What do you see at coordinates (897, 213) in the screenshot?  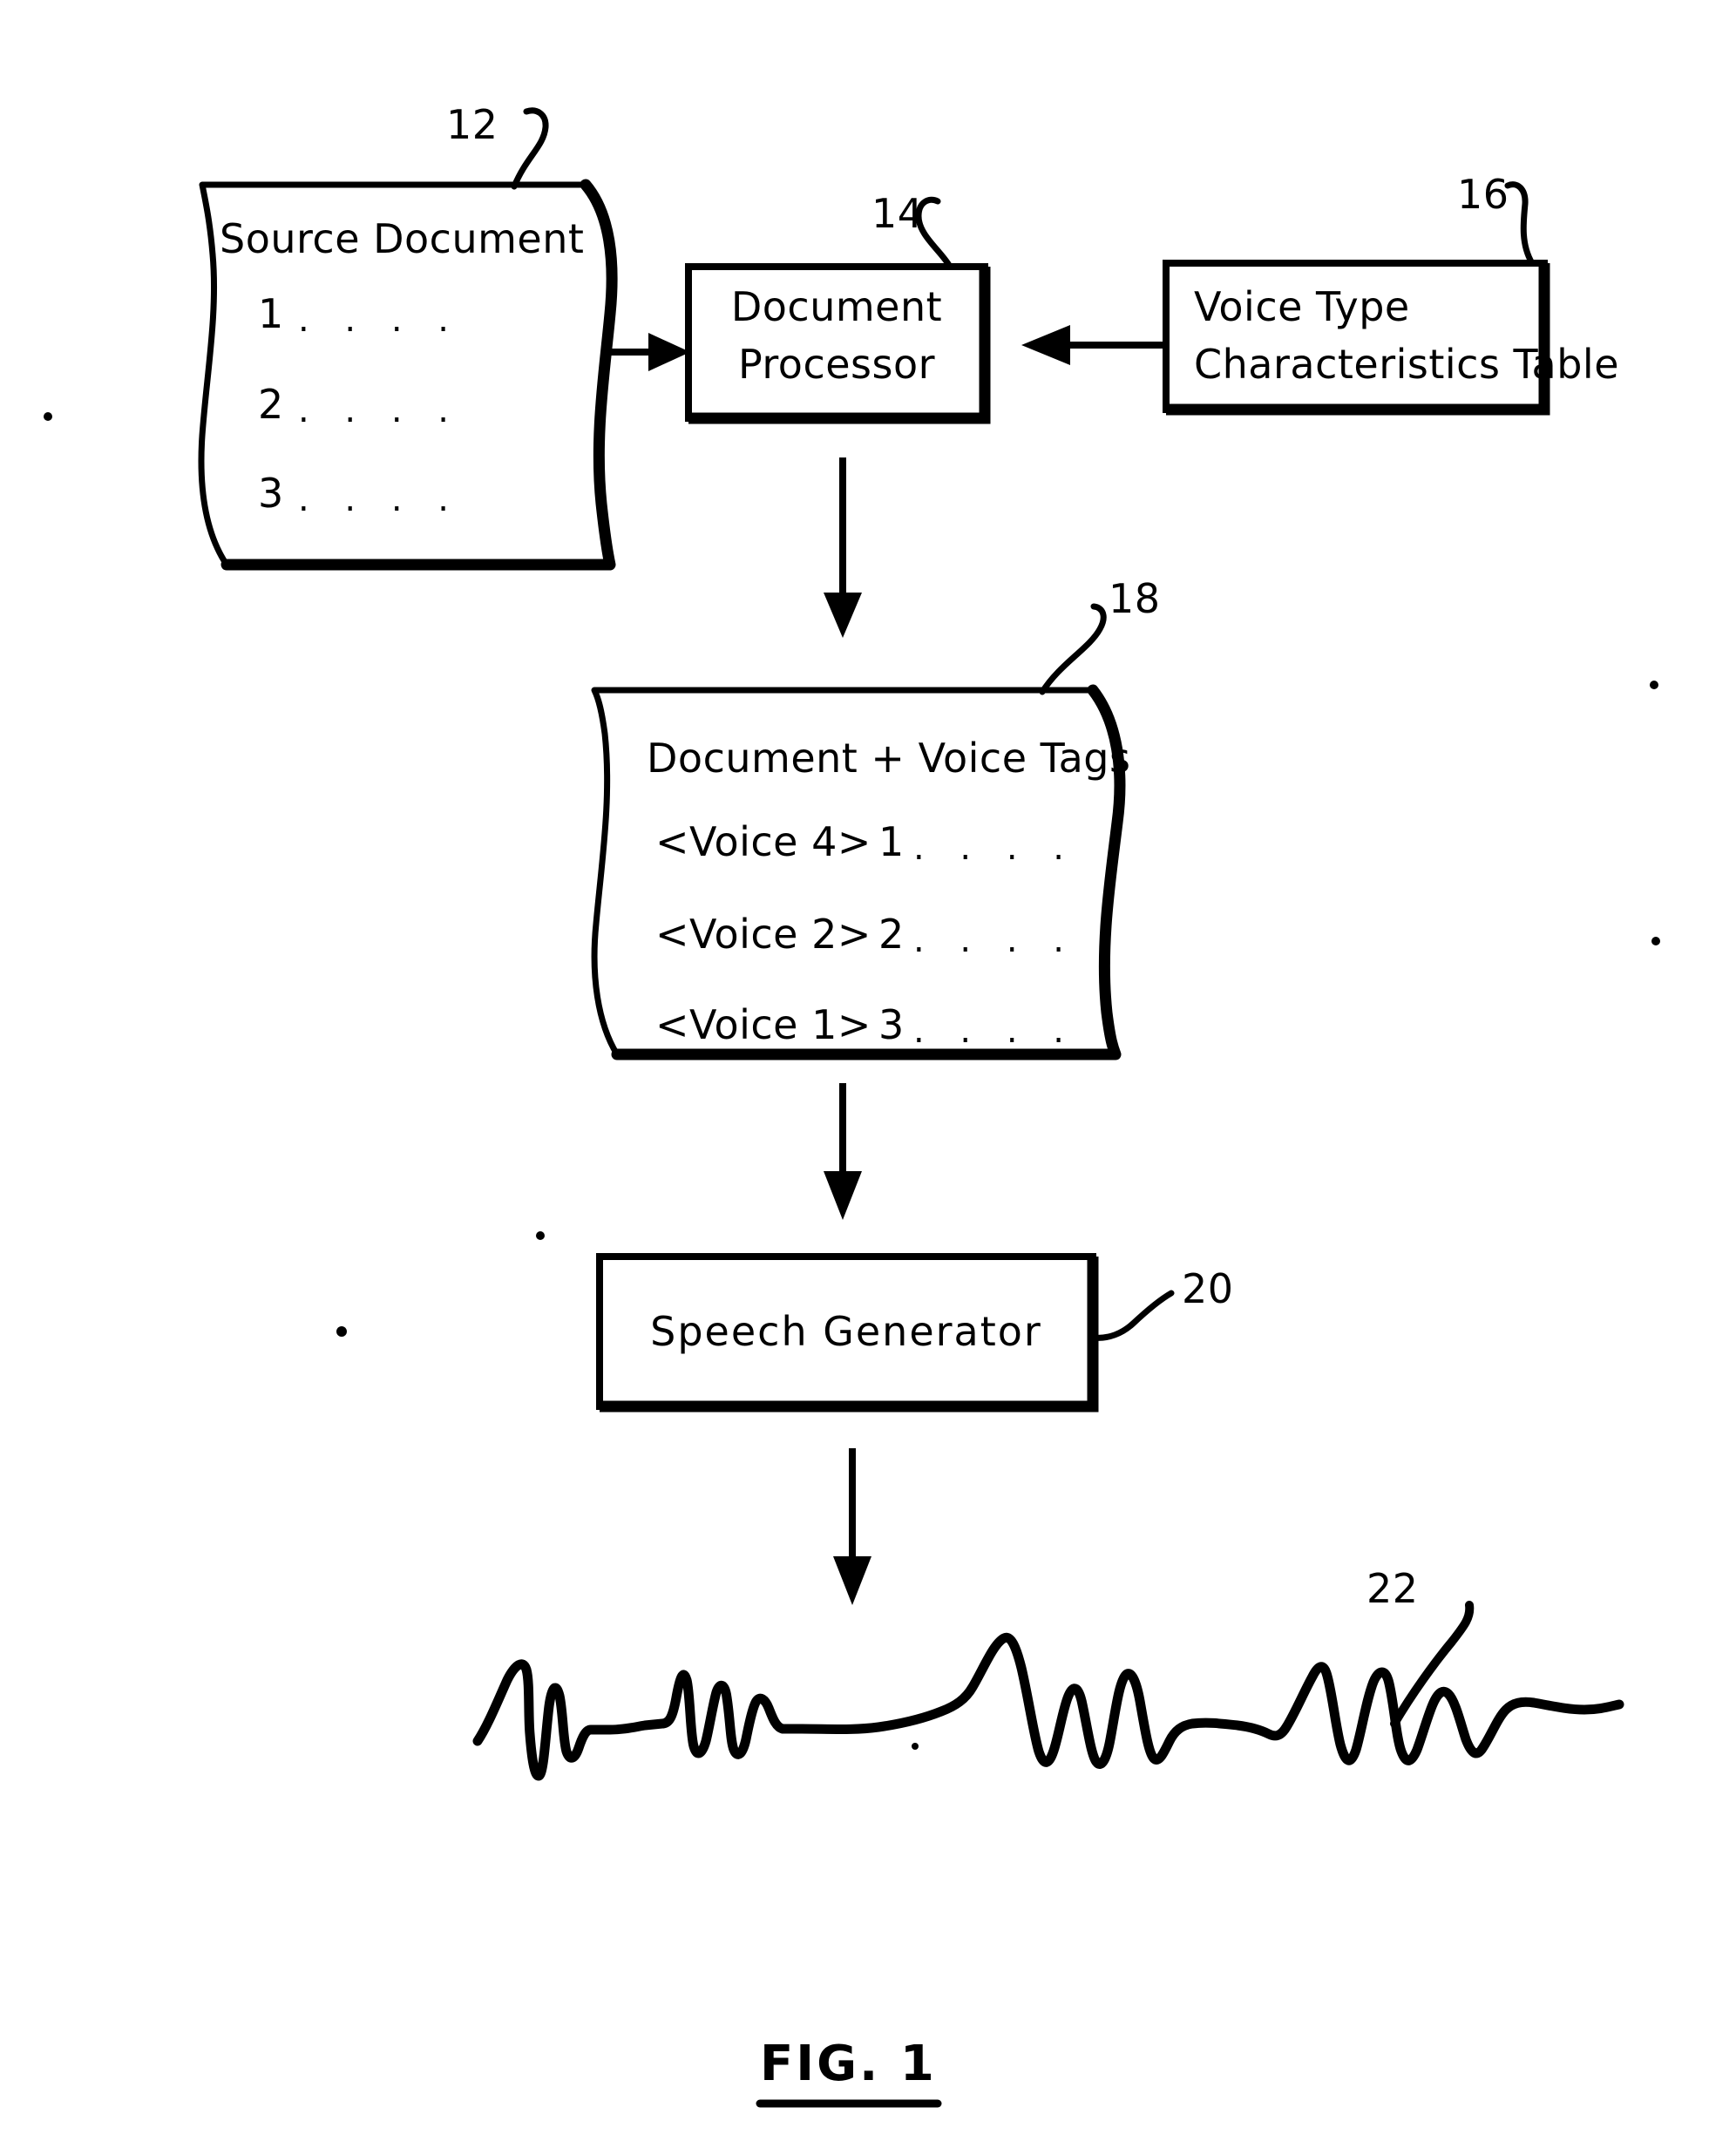 I see `reference-number-14: 14` at bounding box center [897, 213].